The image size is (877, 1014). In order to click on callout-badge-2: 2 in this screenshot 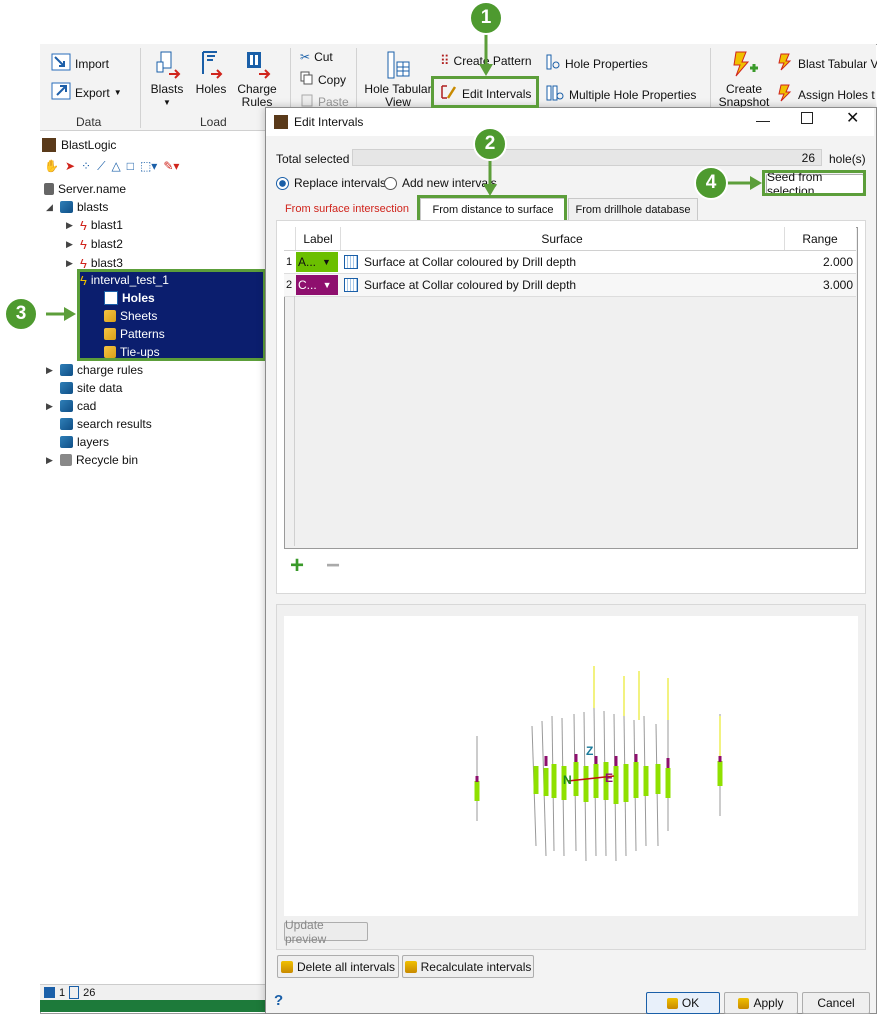, I will do `click(490, 144)`.